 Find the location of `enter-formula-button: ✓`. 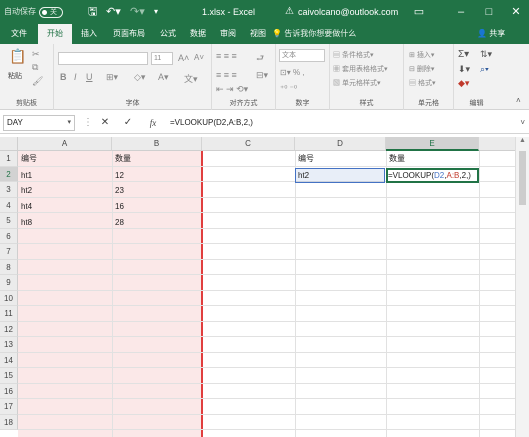

enter-formula-button: ✓ is located at coordinates (128, 123).